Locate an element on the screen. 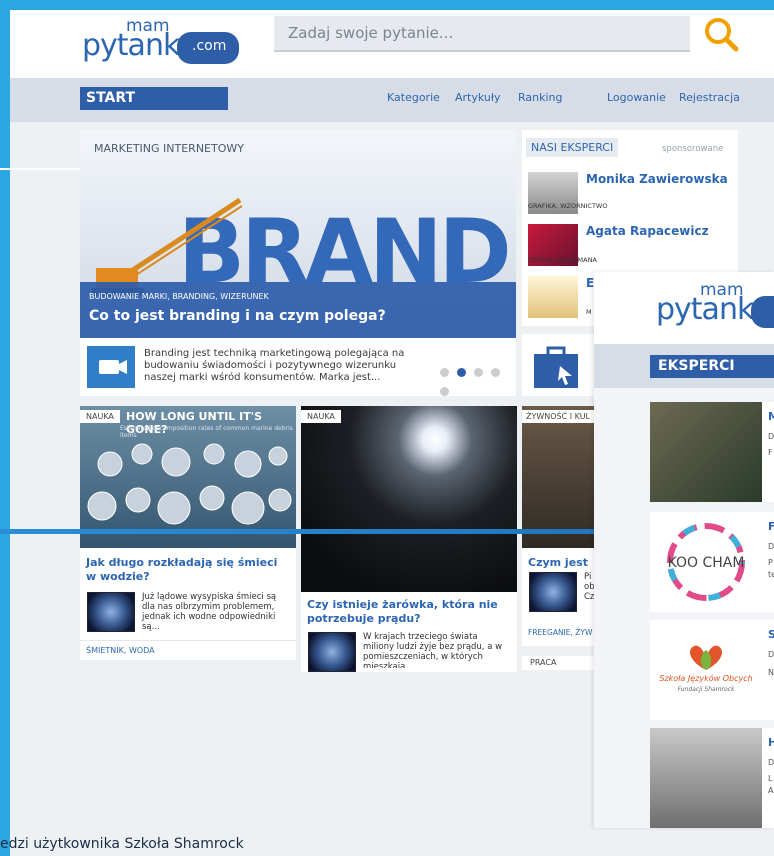  hero-thumb is located at coordinates (111, 367).